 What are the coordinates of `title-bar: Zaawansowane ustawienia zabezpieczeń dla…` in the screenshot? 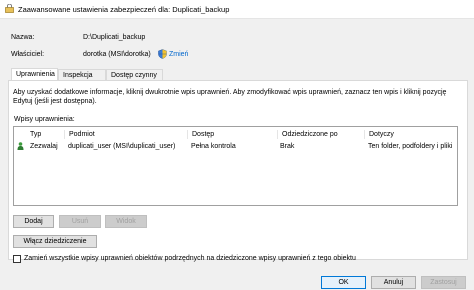 It's located at (237, 9).